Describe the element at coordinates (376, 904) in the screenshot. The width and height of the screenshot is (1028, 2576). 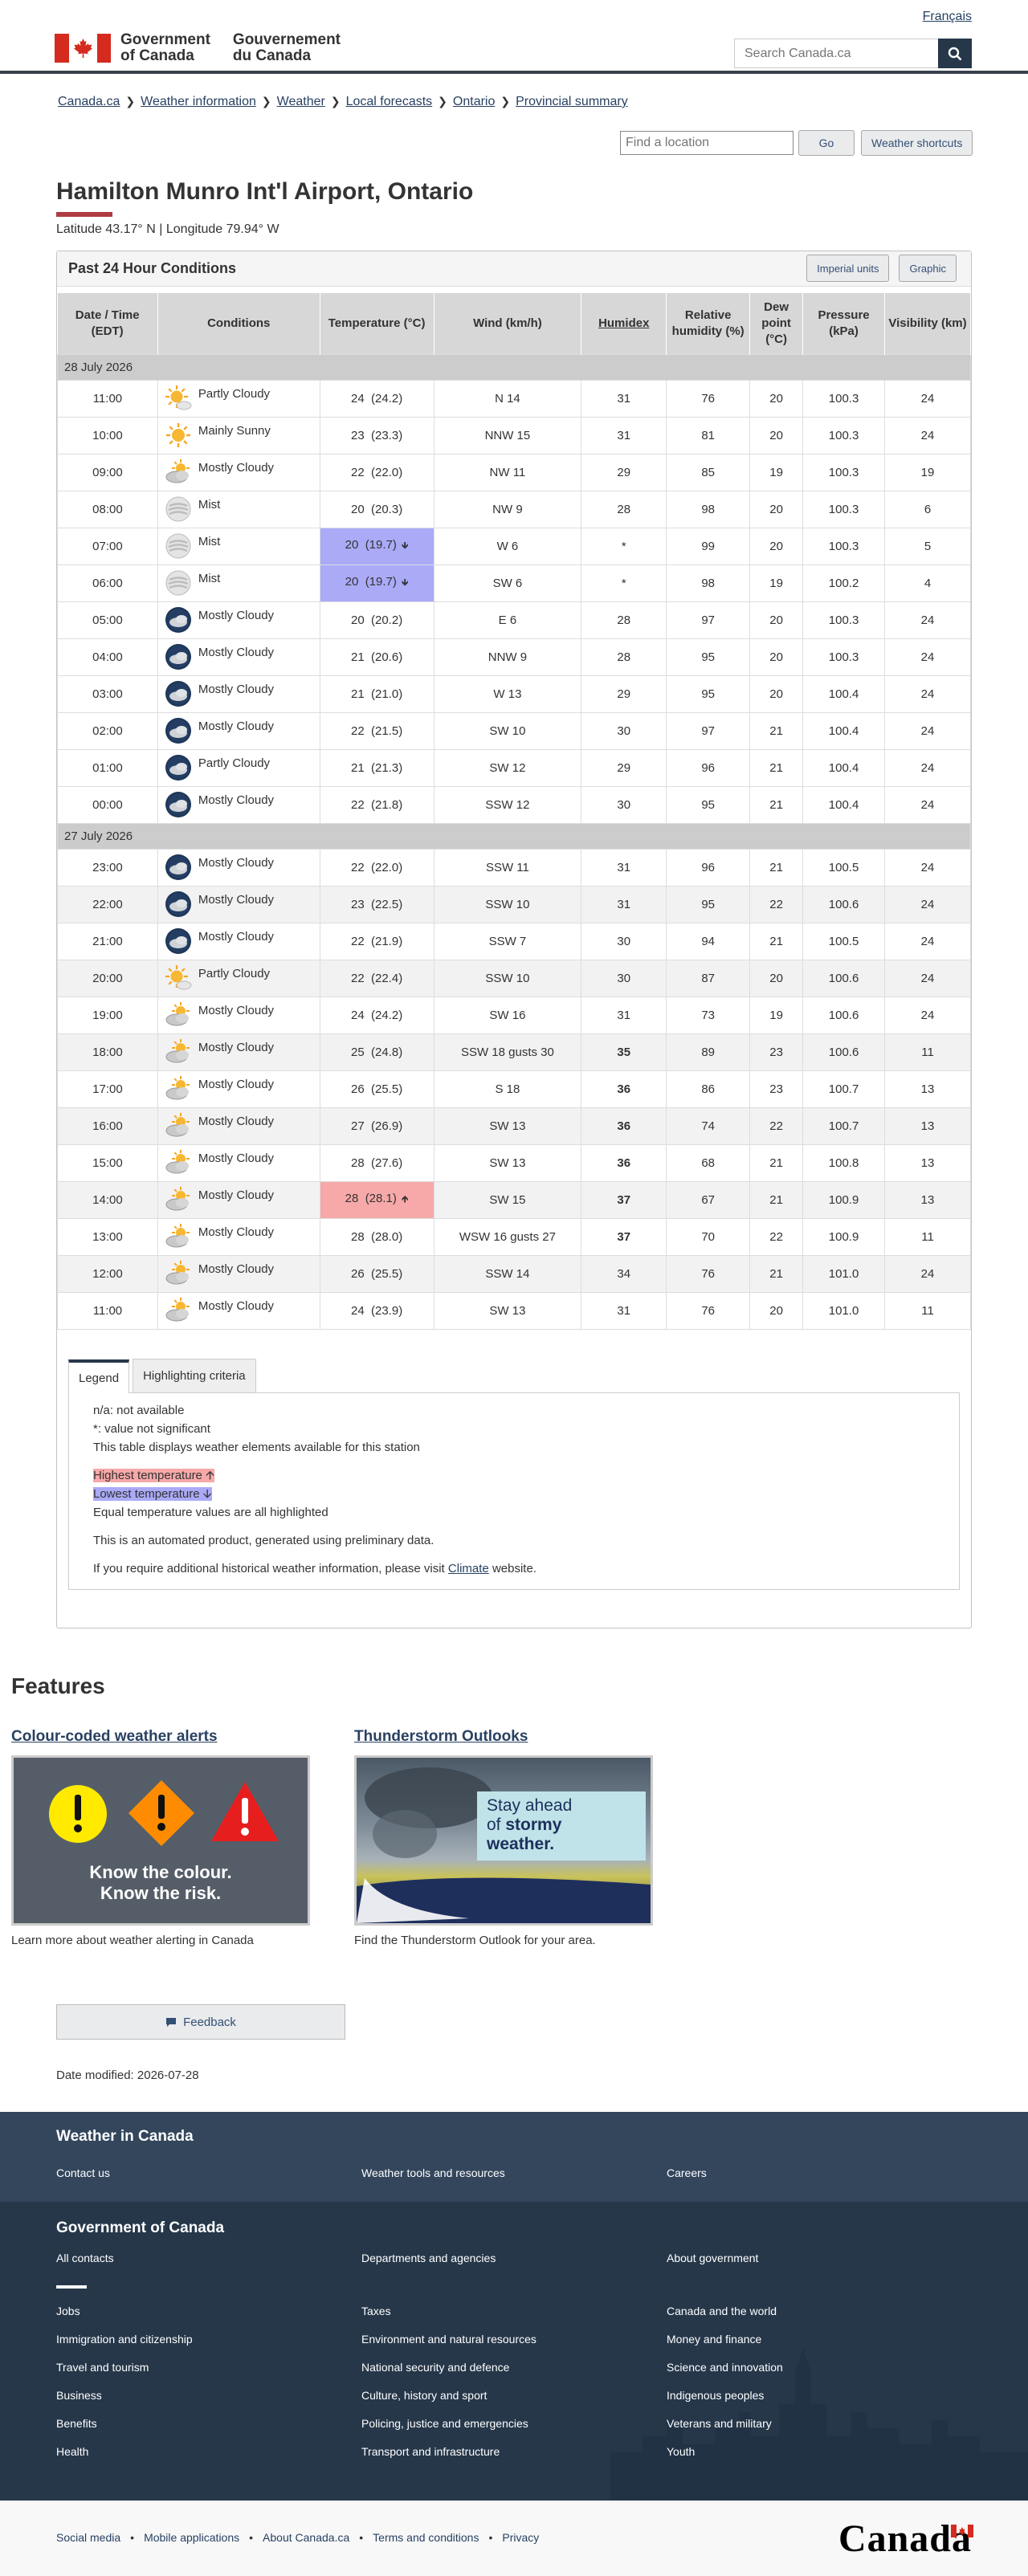
I see `temperature-cell: 23 (22.5)` at that location.